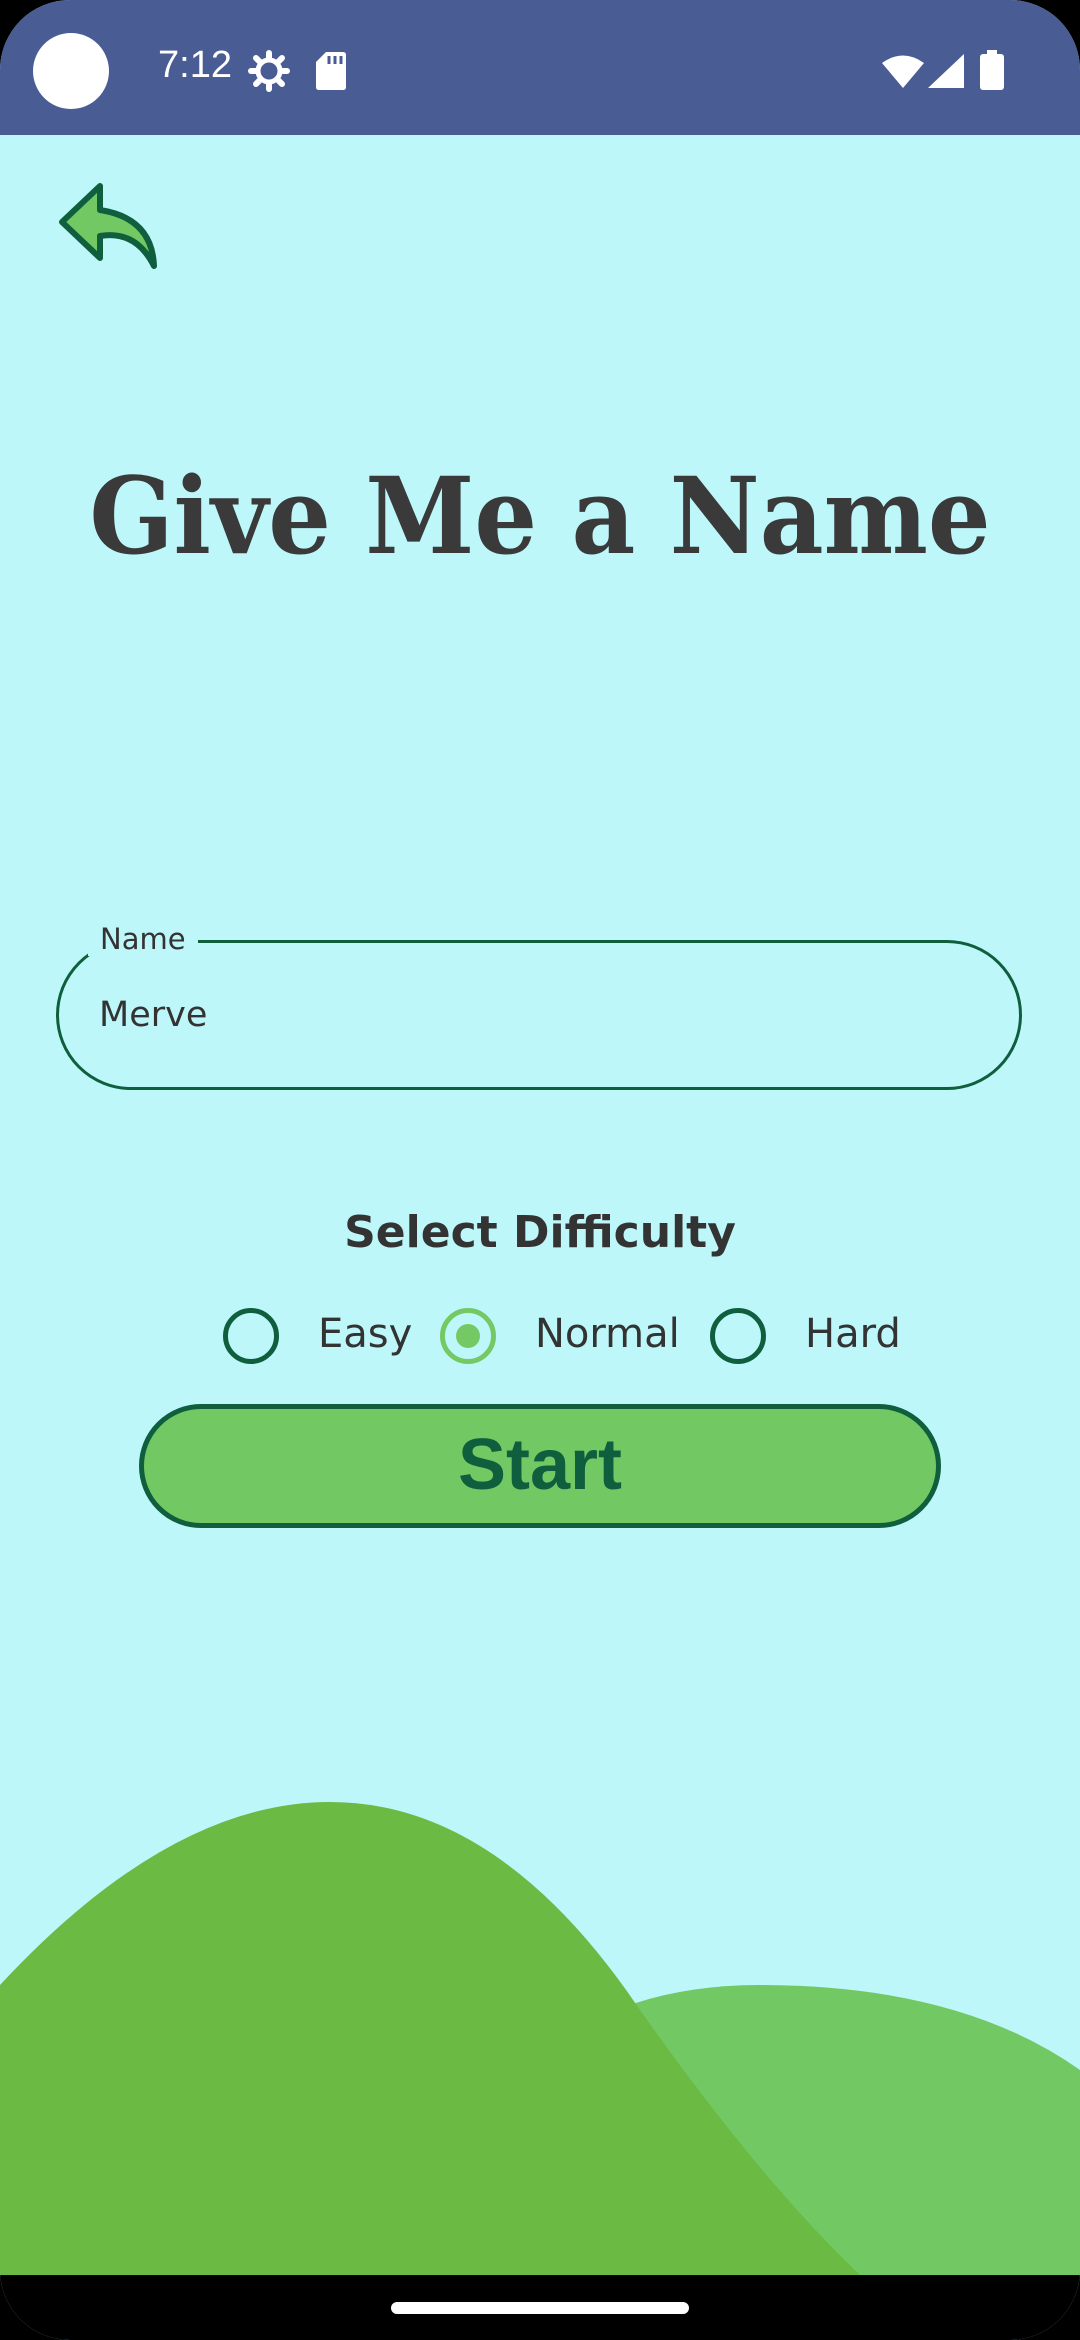  I want to click on radio-easy, so click(251, 1336).